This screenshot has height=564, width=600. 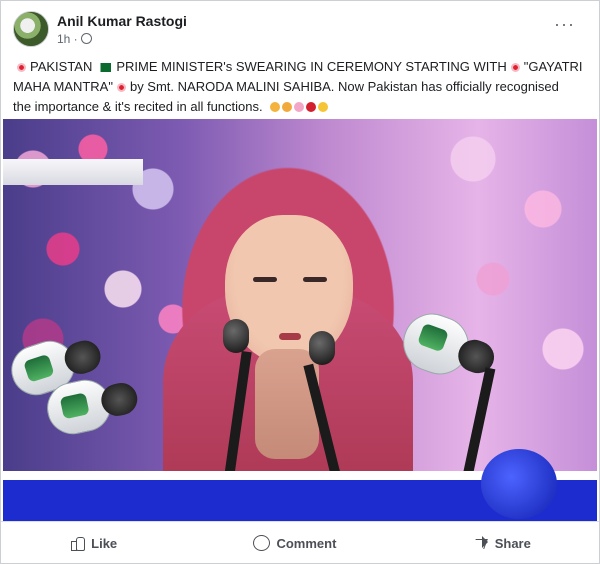 What do you see at coordinates (519, 484) in the screenshot?
I see `blue-orb-graphic` at bounding box center [519, 484].